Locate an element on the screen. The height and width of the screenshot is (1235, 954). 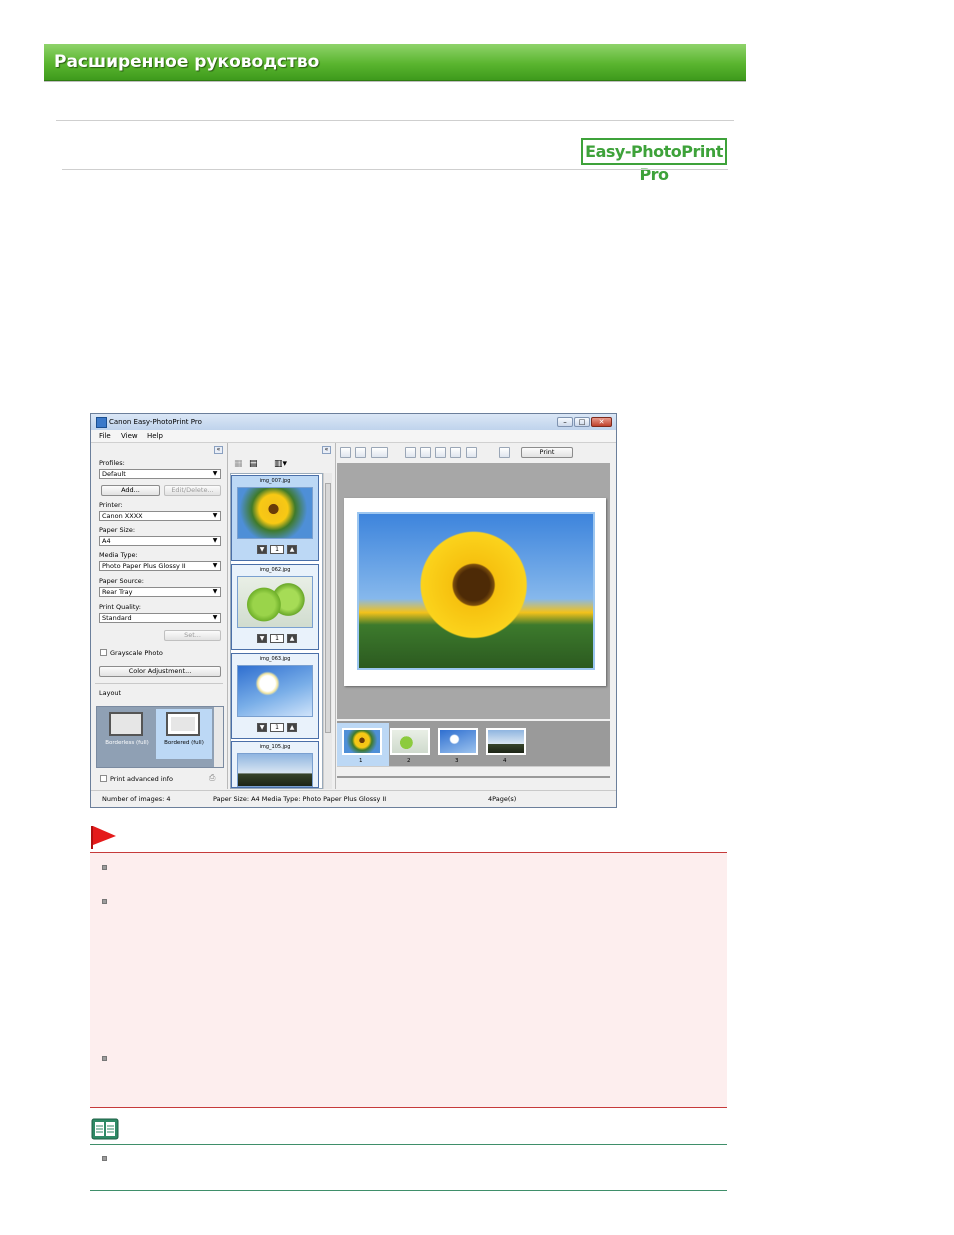
thumbnail-card: img_007.jpg ▼ 1 ▲ is located at coordinates (275, 518).